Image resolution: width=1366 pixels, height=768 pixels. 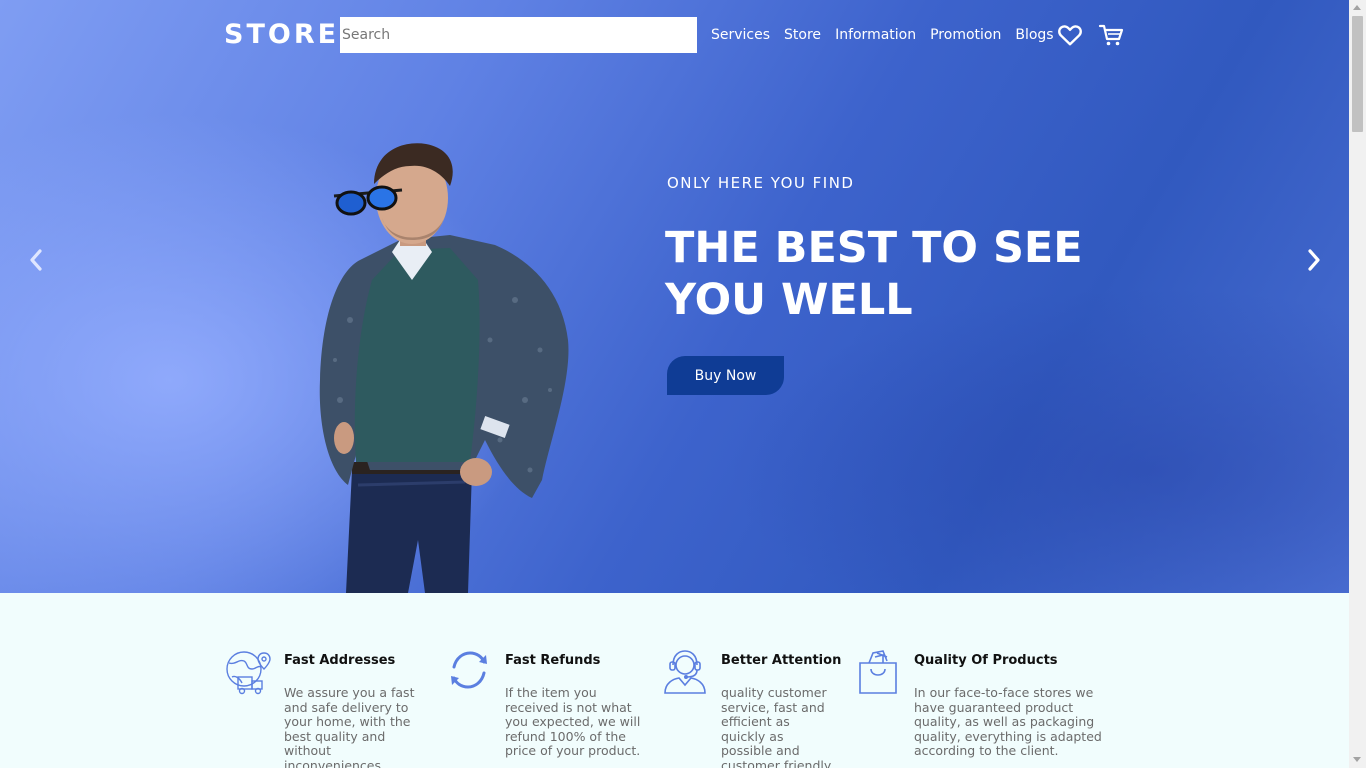 What do you see at coordinates (248, 673) in the screenshot?
I see `globe-delivery-icon` at bounding box center [248, 673].